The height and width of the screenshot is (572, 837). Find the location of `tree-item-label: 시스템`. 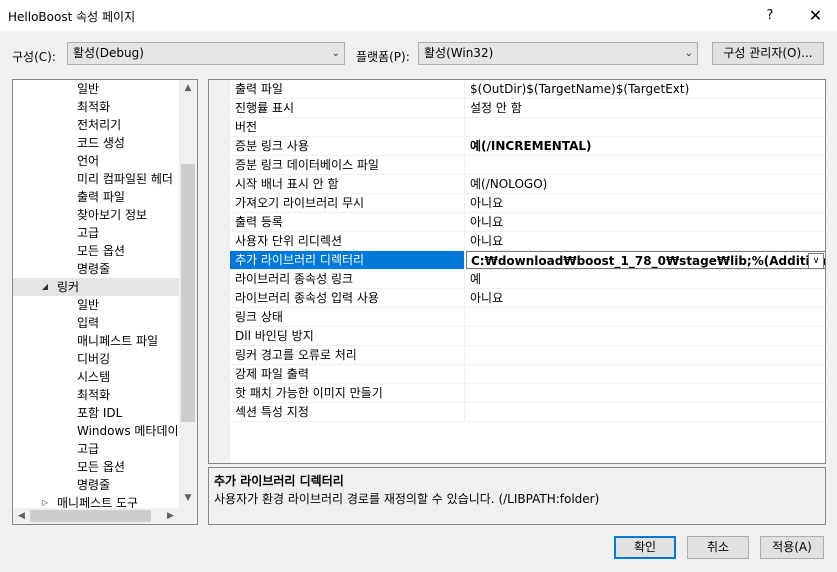

tree-item-label: 시스템 is located at coordinates (94, 377).